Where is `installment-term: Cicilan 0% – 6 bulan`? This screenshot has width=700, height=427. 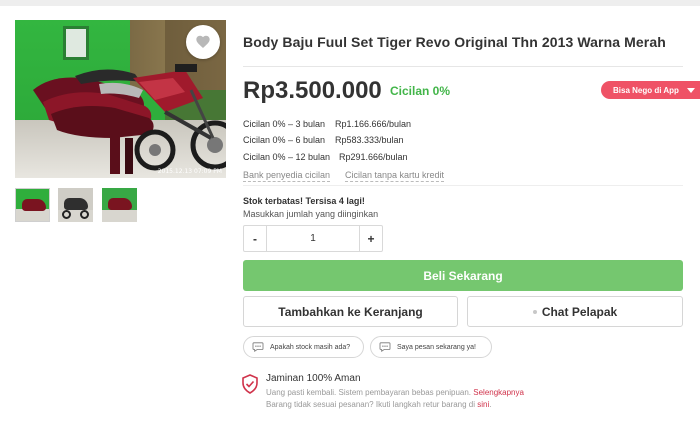 installment-term: Cicilan 0% – 6 bulan is located at coordinates (284, 140).